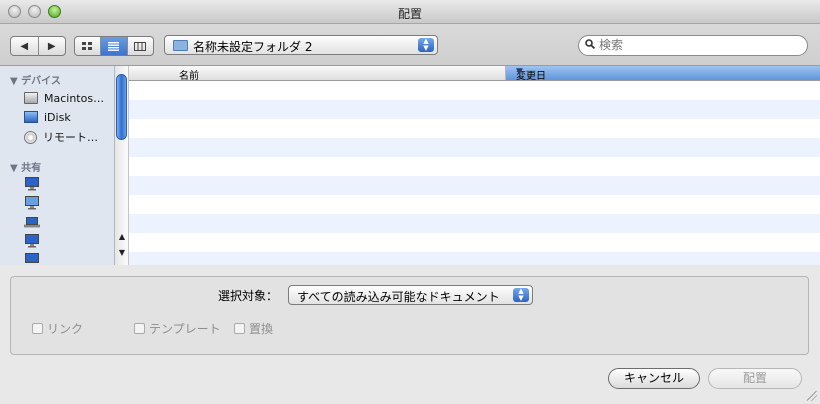 The height and width of the screenshot is (404, 820). I want to click on column-header-date-modified: 変更日 ▼, so click(663, 74).